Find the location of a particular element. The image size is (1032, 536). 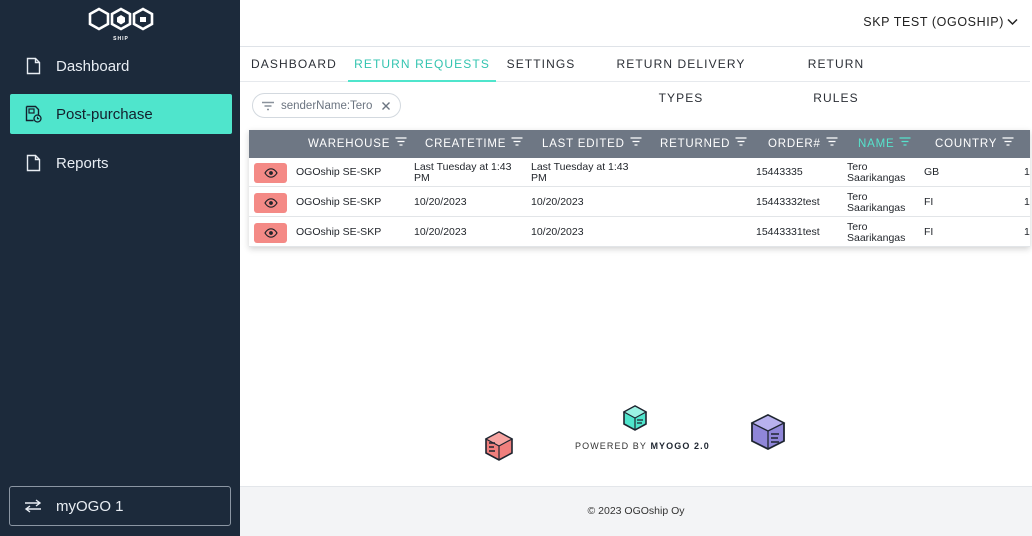

column-header-name: NAME is located at coordinates (884, 144).